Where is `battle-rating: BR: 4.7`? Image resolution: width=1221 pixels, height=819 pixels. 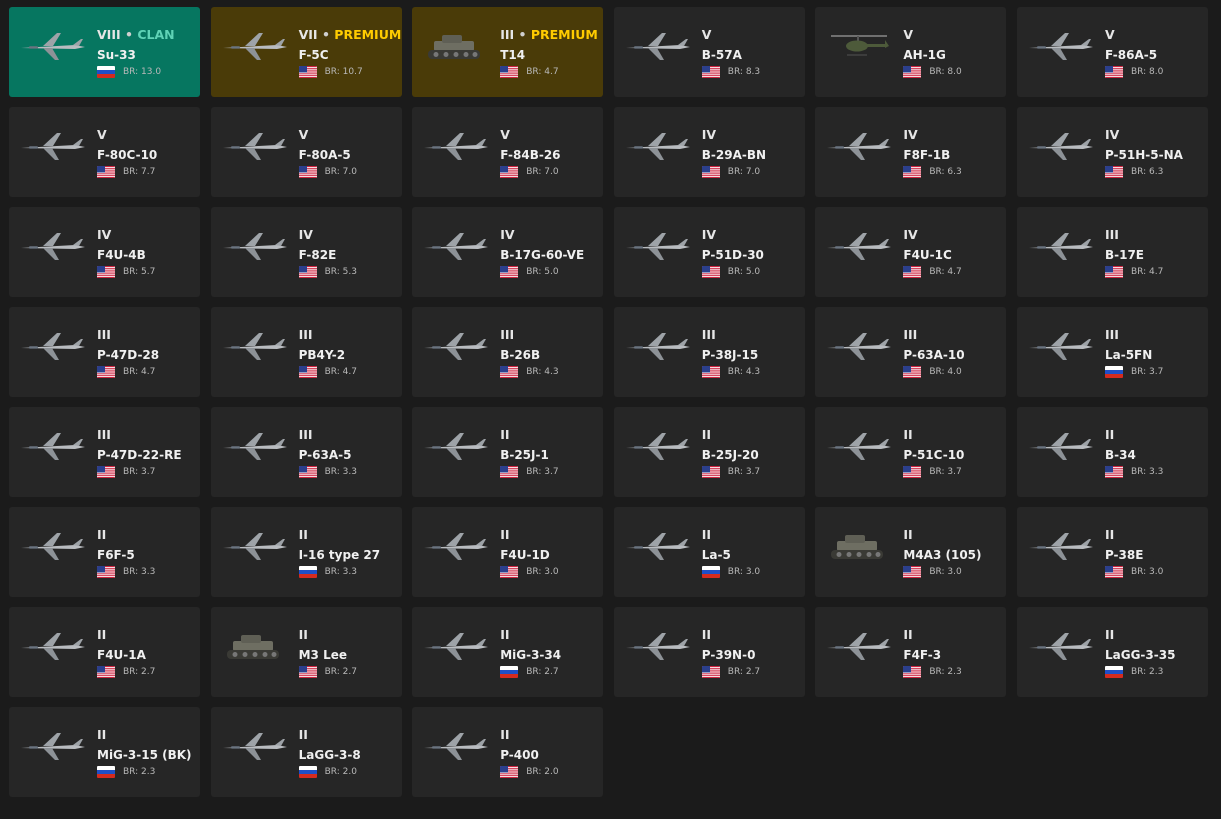
battle-rating: BR: 4.7 is located at coordinates (1147, 272).